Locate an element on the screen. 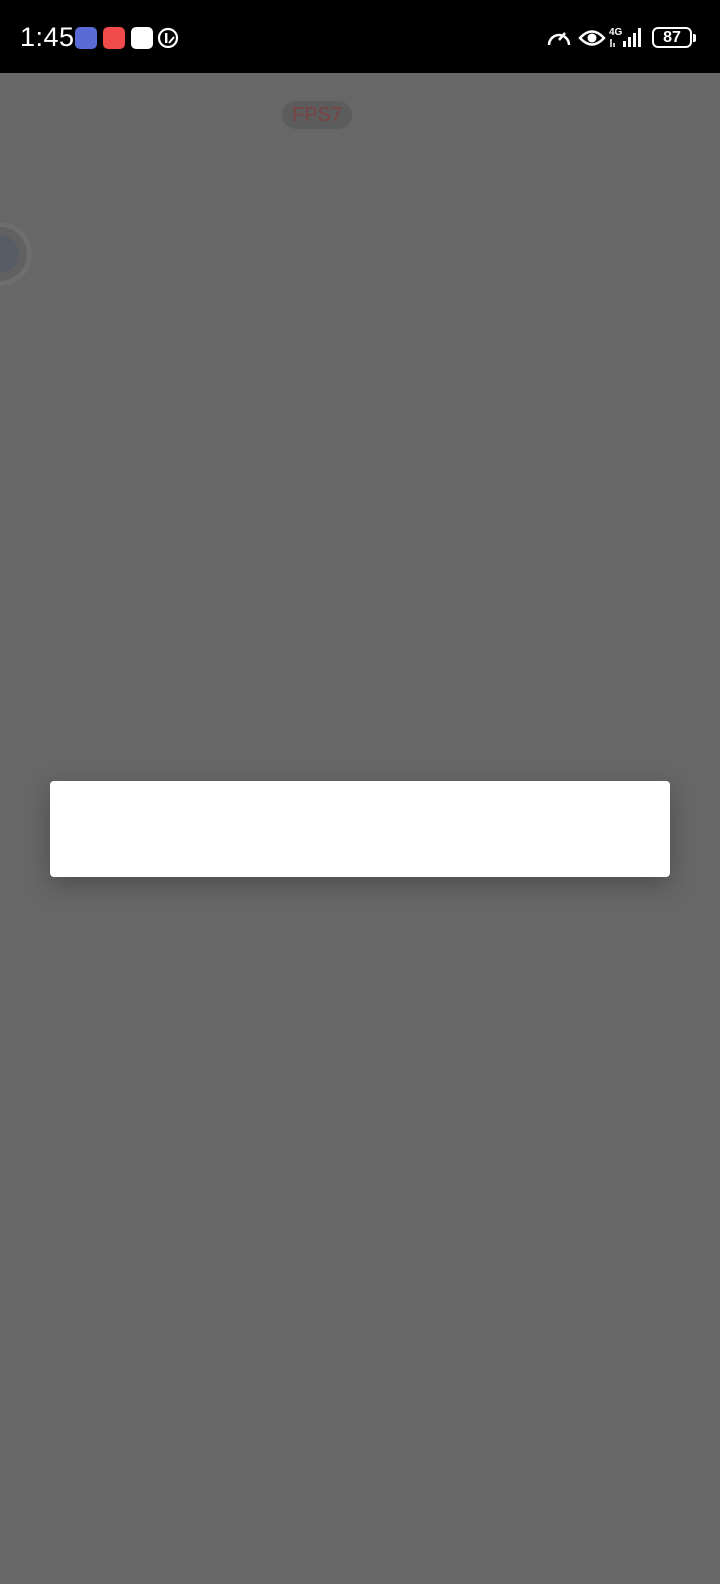  signal-icon: 4G is located at coordinates (627, 37).